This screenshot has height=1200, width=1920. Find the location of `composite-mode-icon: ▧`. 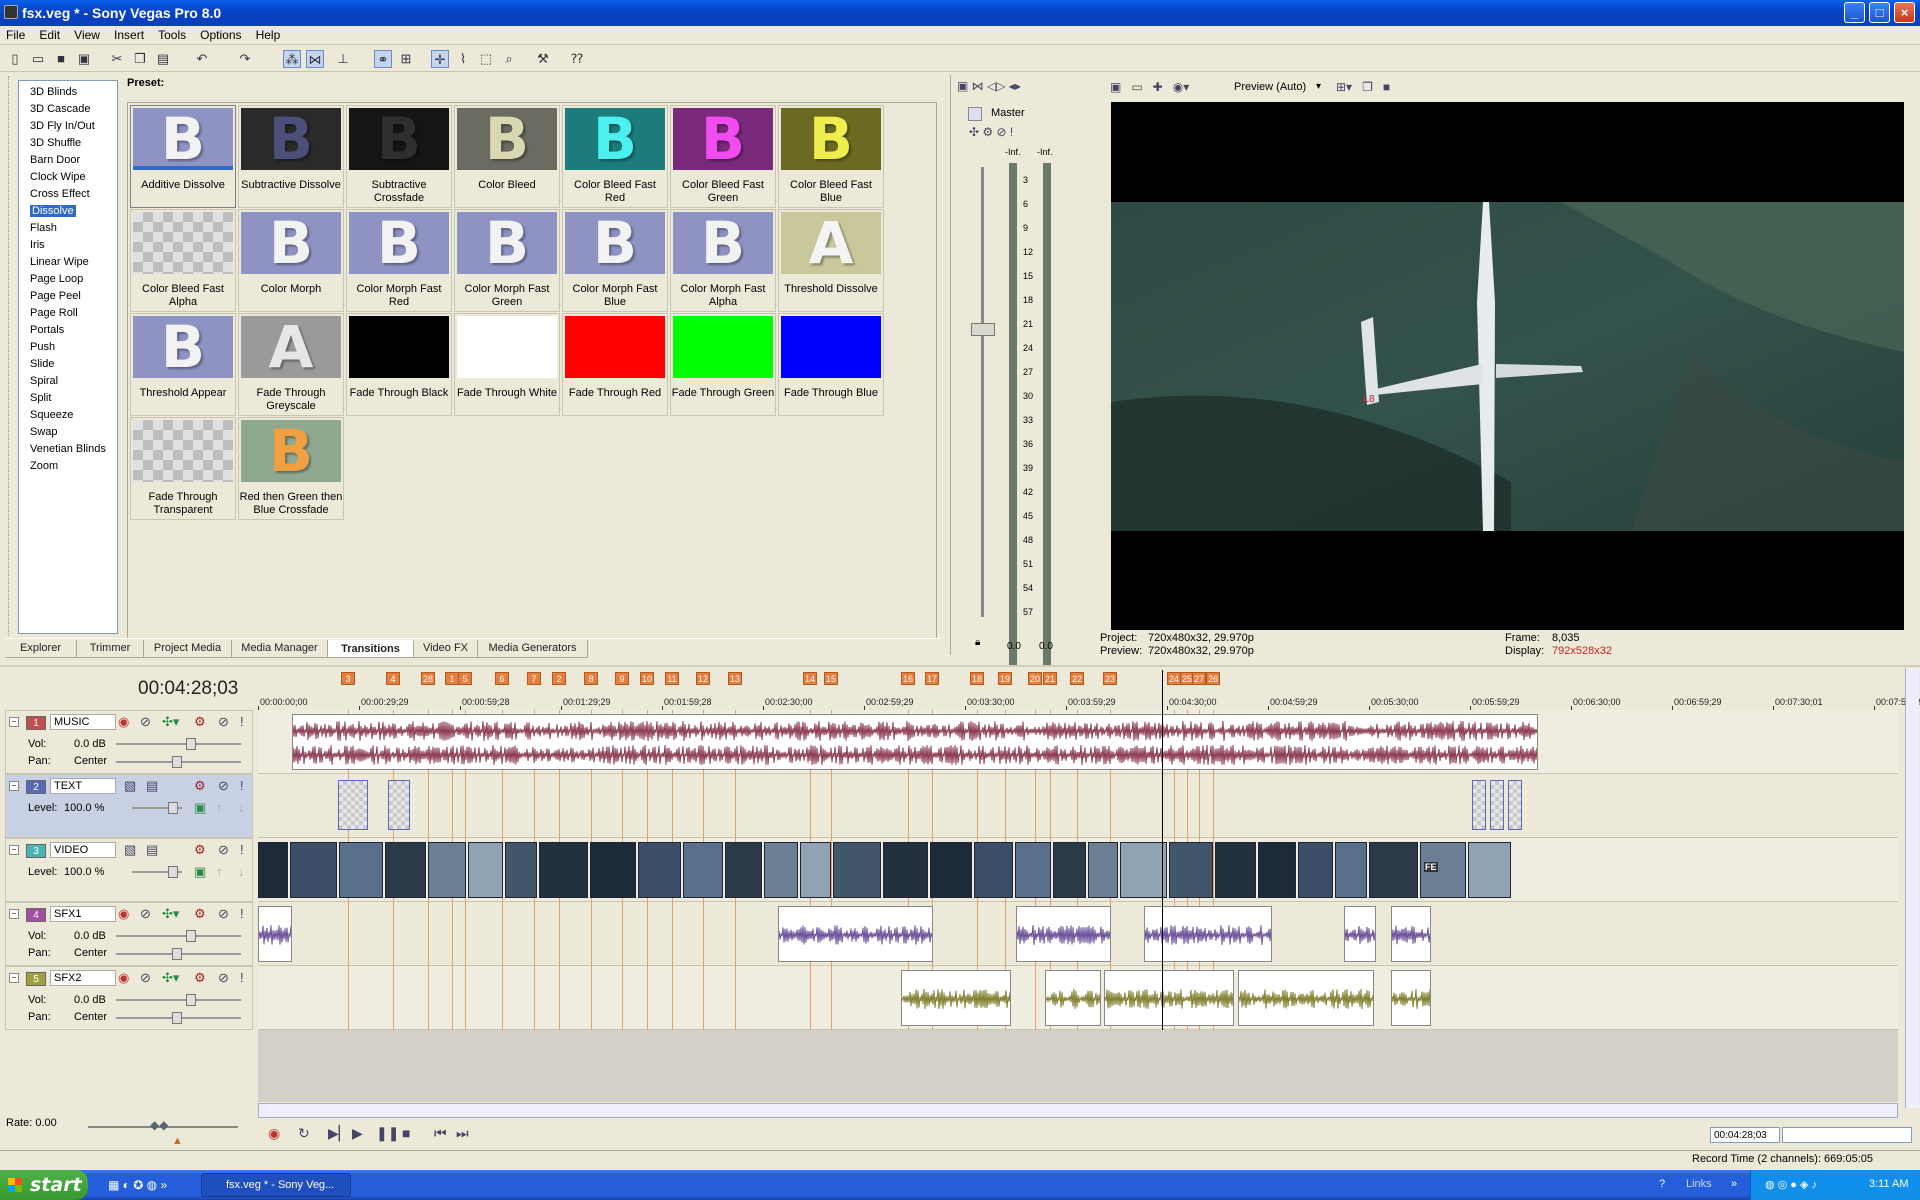

composite-mode-icon: ▧ is located at coordinates (130, 786).